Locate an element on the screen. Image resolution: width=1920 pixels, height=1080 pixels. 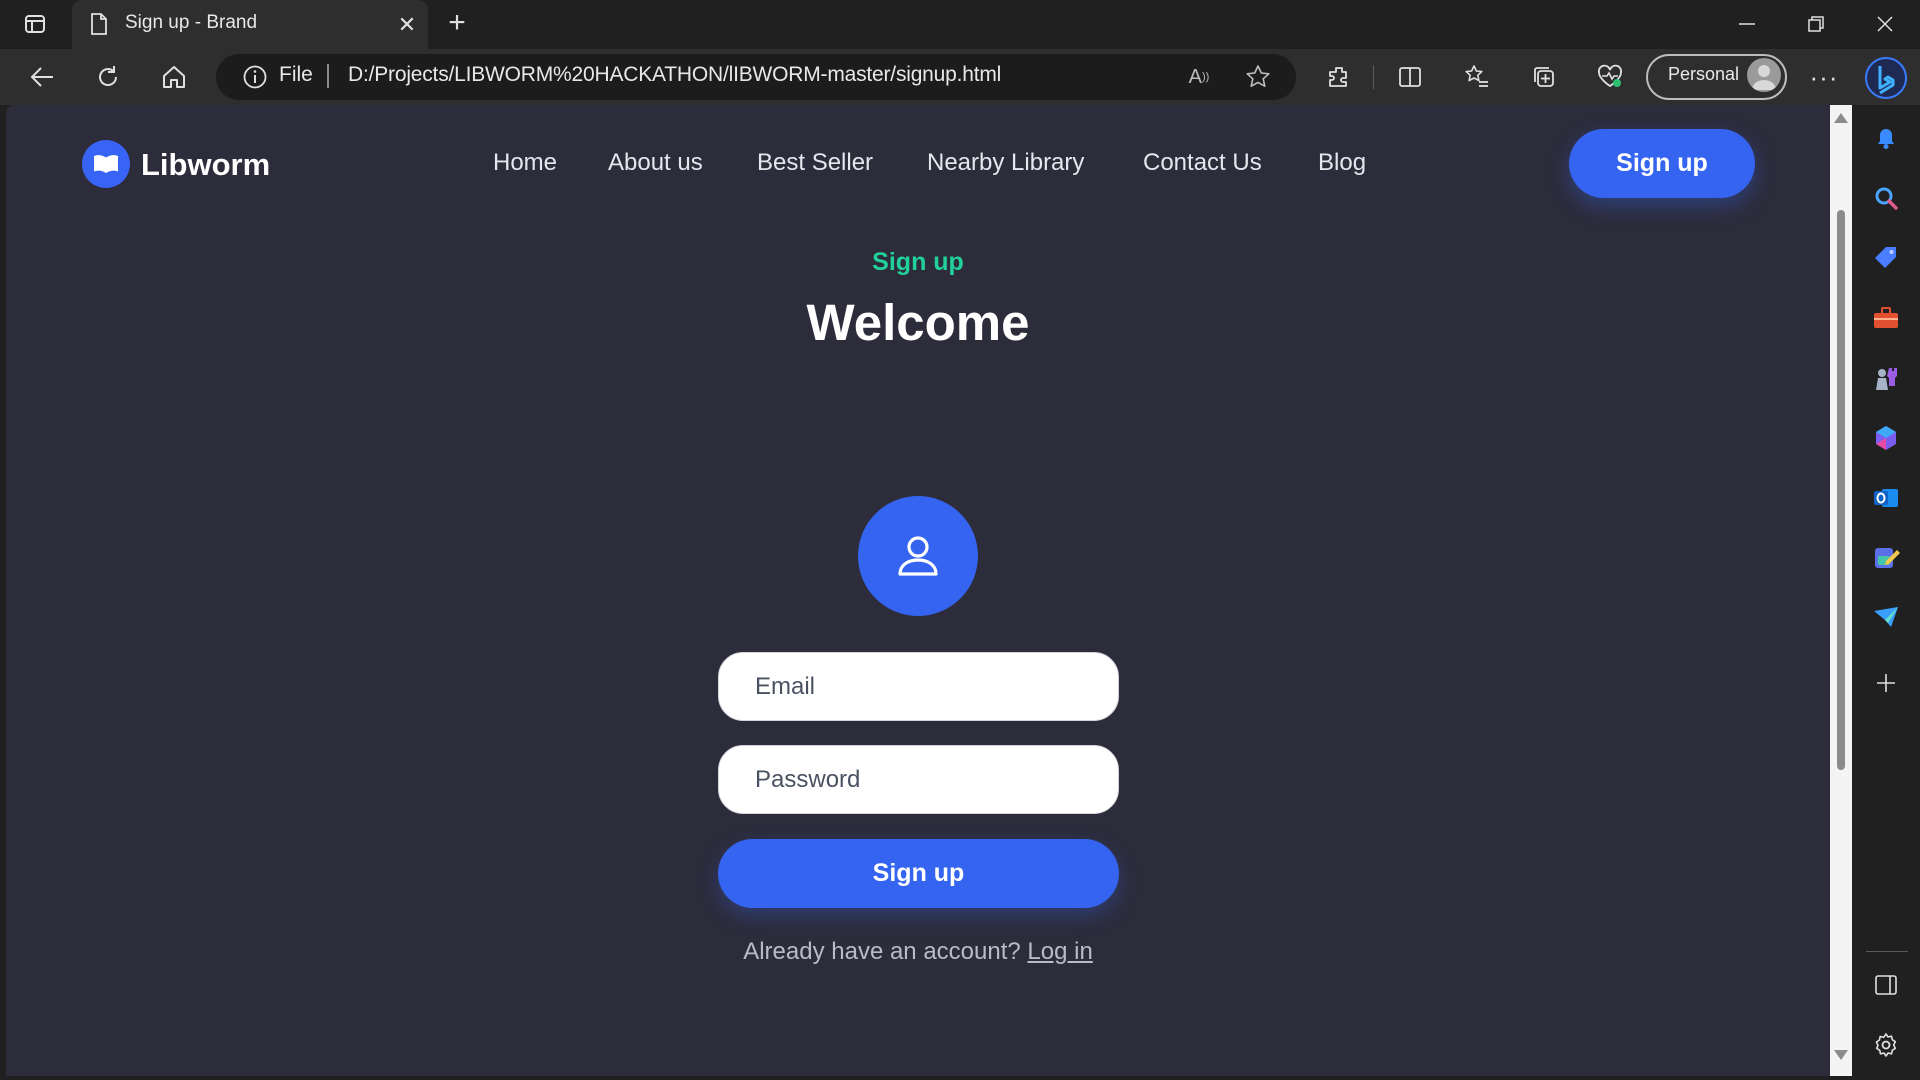
shopping-tag-icon is located at coordinates (1886, 258).